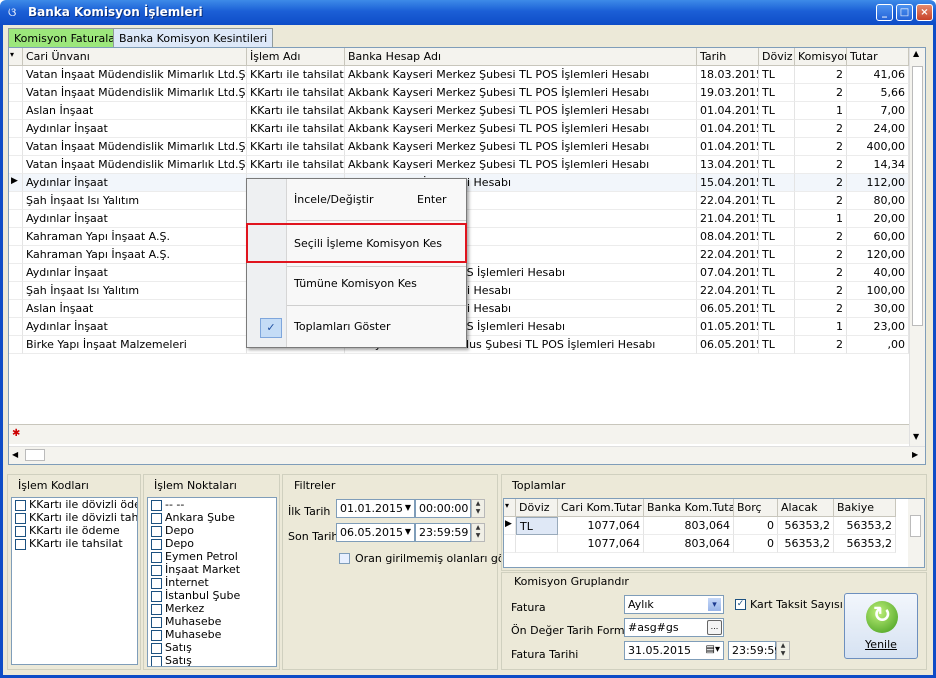 This screenshot has height=678, width=936. What do you see at coordinates (674, 604) in the screenshot?
I see `fatura-select: Aylık ▾` at bounding box center [674, 604].